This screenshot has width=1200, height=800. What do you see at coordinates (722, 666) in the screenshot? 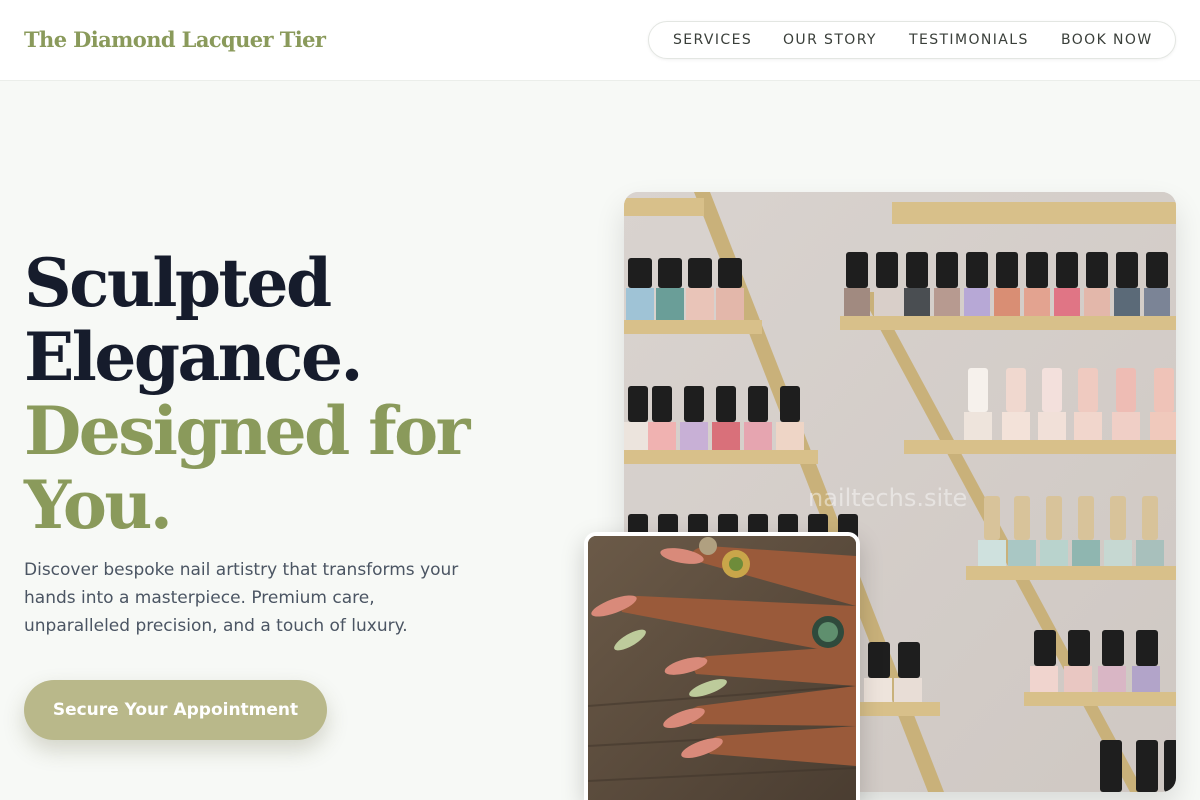
I see `nail-art-hands-image` at bounding box center [722, 666].